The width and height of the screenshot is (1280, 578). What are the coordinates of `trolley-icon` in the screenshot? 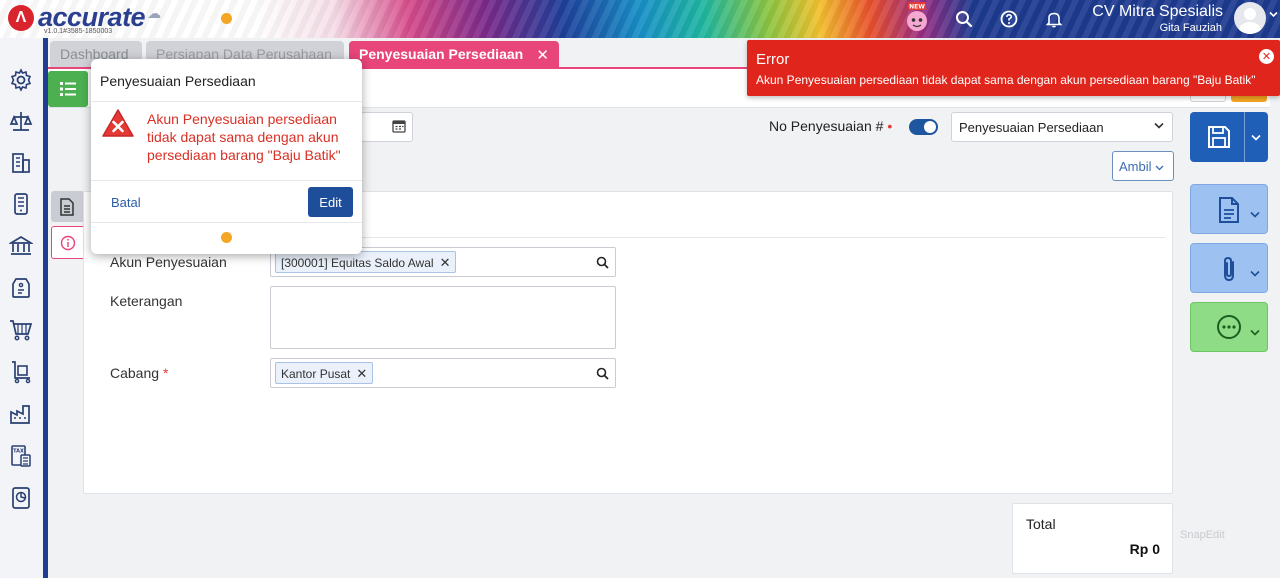 It's located at (21, 372).